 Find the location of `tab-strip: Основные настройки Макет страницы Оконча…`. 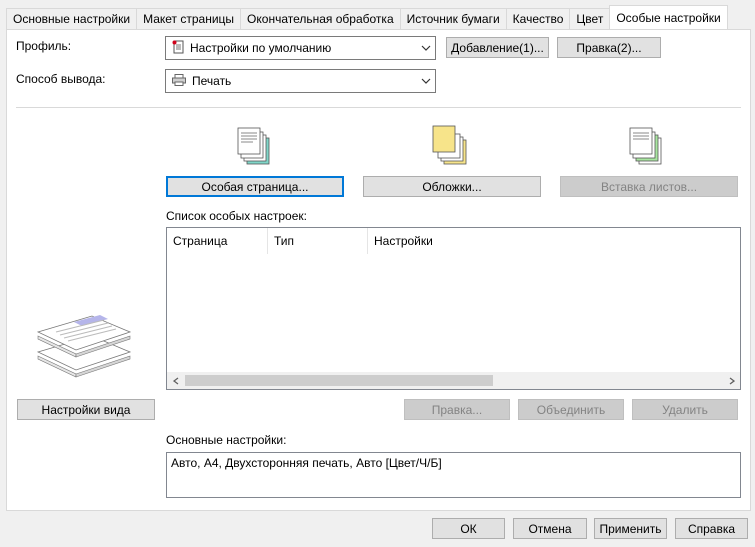

tab-strip: Основные настройки Макет страницы Оконча… is located at coordinates (367, 17).